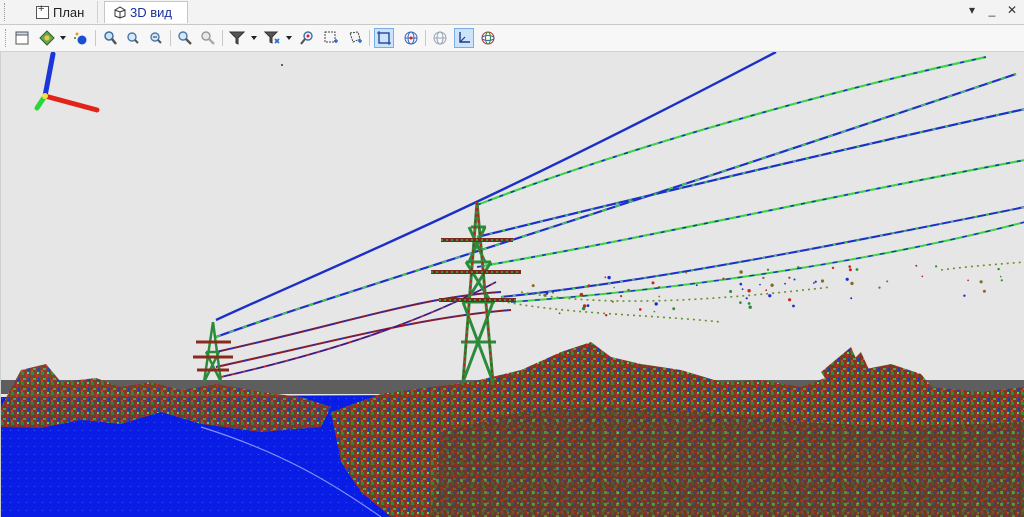 The height and width of the screenshot is (517, 1024). What do you see at coordinates (67, 82) in the screenshot?
I see `axis-gizmo` at bounding box center [67, 82].